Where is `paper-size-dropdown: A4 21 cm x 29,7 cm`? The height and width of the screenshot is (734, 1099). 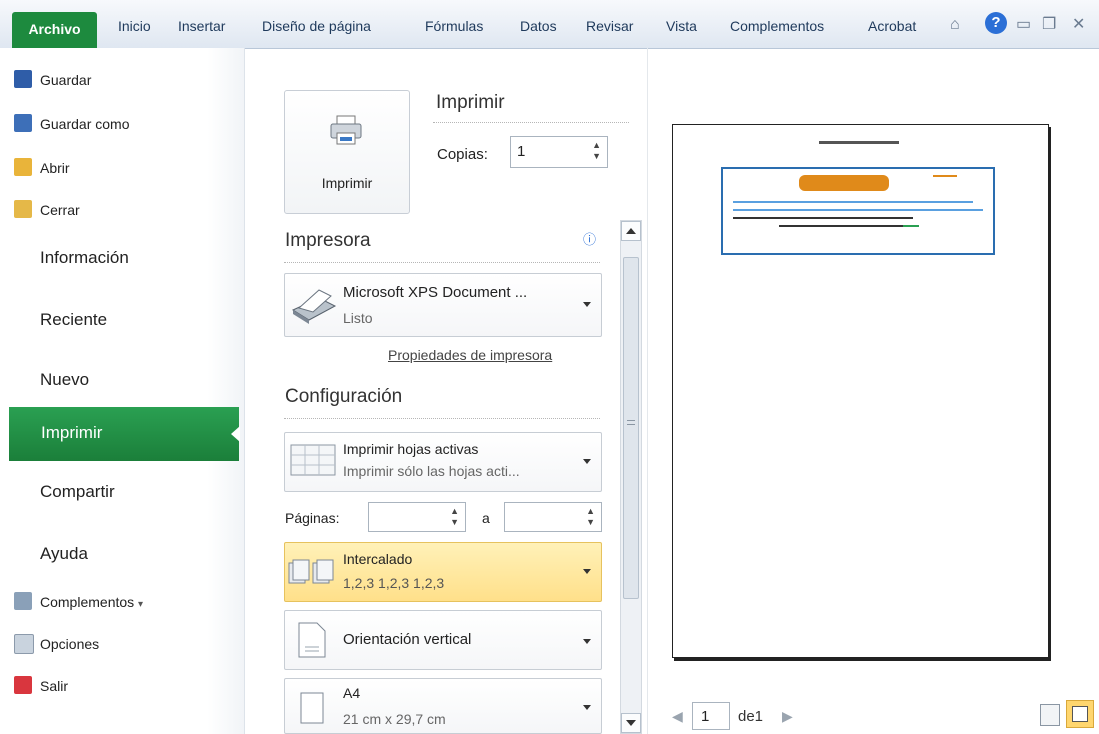 paper-size-dropdown: A4 21 cm x 29,7 cm is located at coordinates (443, 706).